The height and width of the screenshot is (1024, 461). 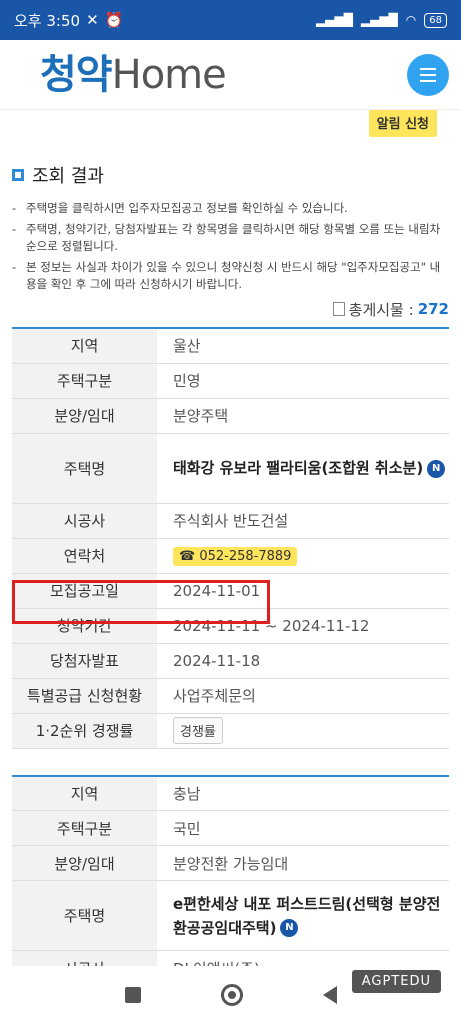 What do you see at coordinates (303, 381) in the screenshot?
I see `house-type-value: 민영` at bounding box center [303, 381].